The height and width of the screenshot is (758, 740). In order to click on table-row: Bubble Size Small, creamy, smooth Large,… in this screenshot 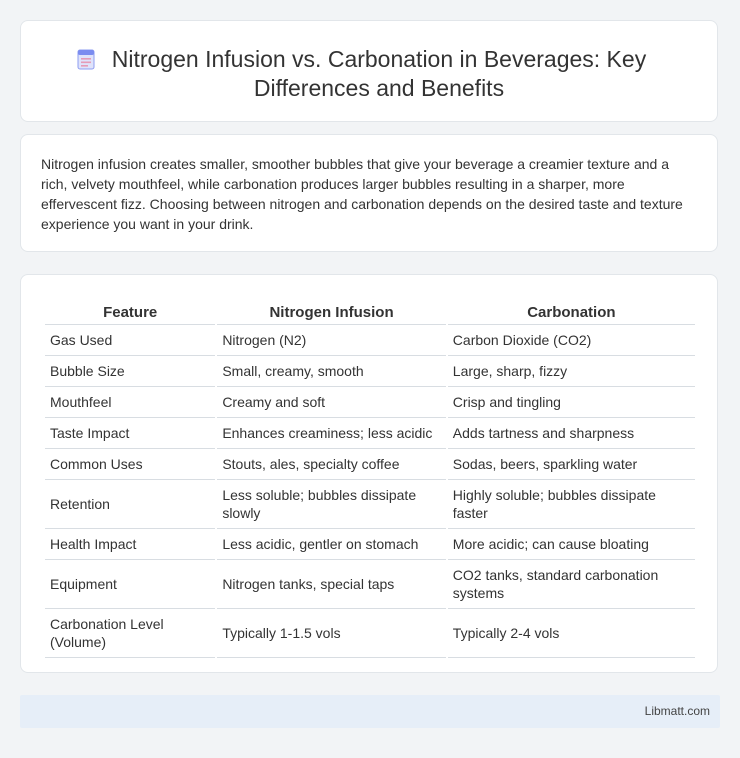, I will do `click(370, 371)`.